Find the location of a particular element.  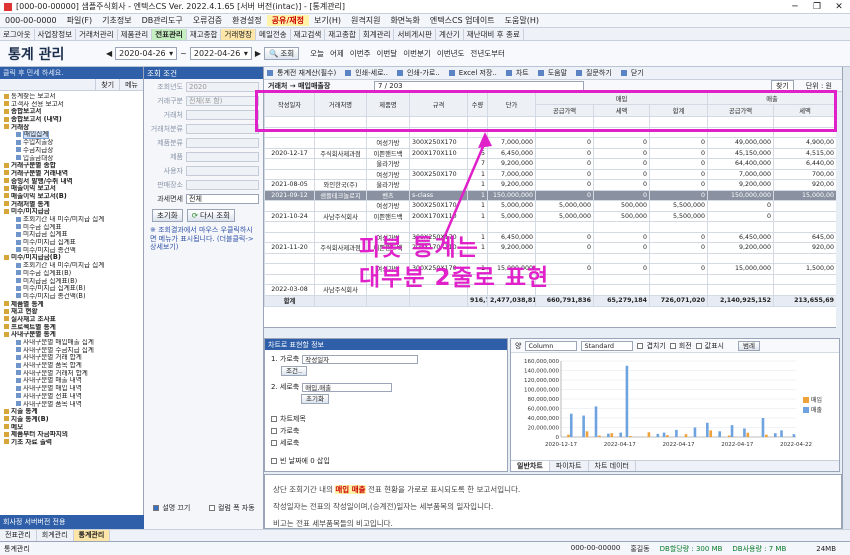

menu-item: 엔텍스CS 업데이트 is located at coordinates (462, 20).